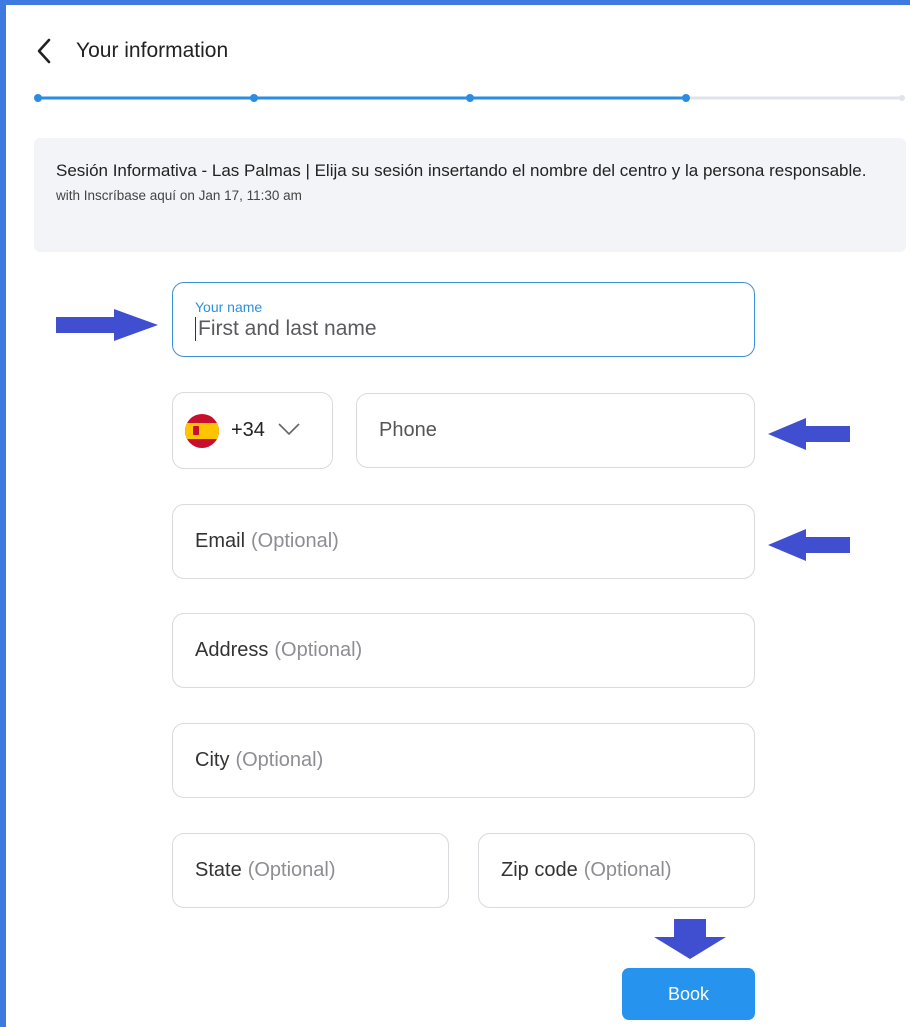 This screenshot has height=1027, width=910. I want to click on booking-subtitle: with Inscríbase aquí on Jan 17, 11:30 am, so click(179, 195).